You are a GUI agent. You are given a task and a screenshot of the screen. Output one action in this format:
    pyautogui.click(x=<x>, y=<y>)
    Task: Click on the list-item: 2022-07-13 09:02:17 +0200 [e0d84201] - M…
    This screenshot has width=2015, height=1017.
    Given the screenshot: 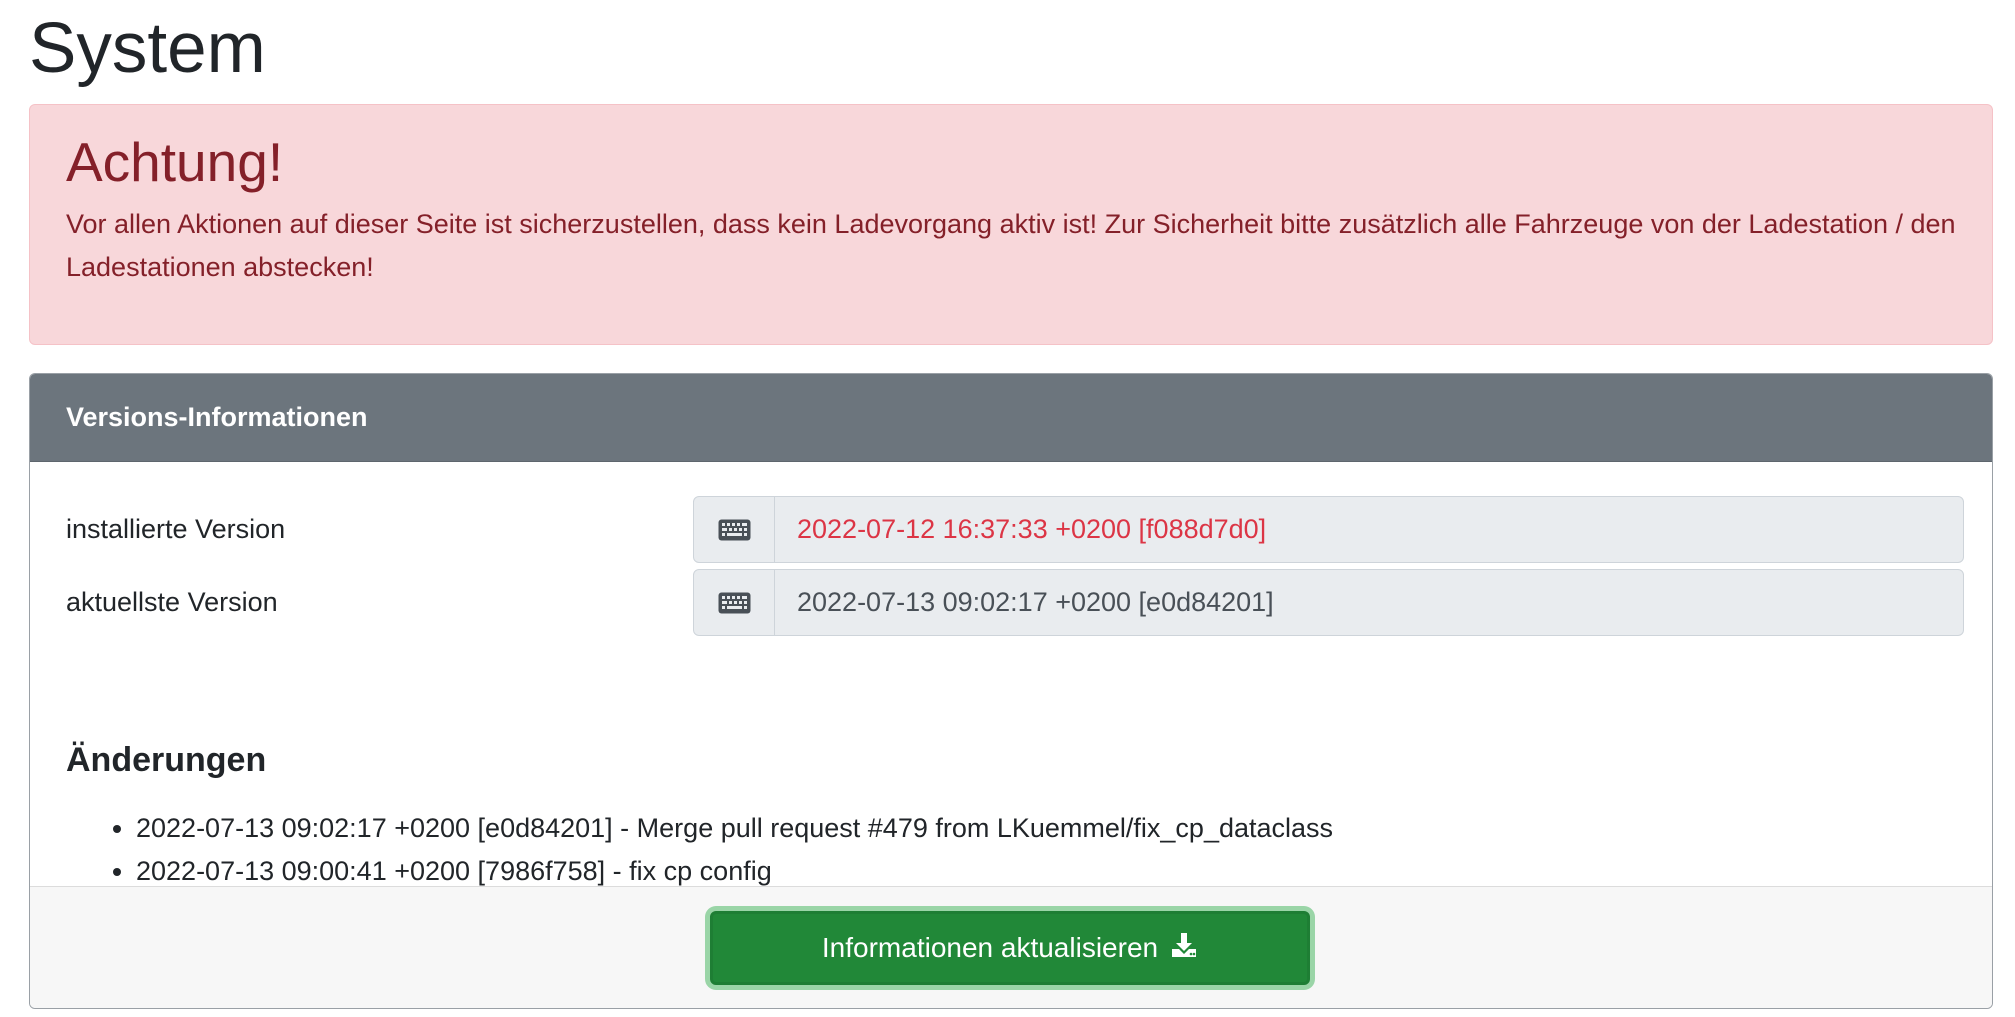 What is the action you would take?
    pyautogui.click(x=734, y=828)
    